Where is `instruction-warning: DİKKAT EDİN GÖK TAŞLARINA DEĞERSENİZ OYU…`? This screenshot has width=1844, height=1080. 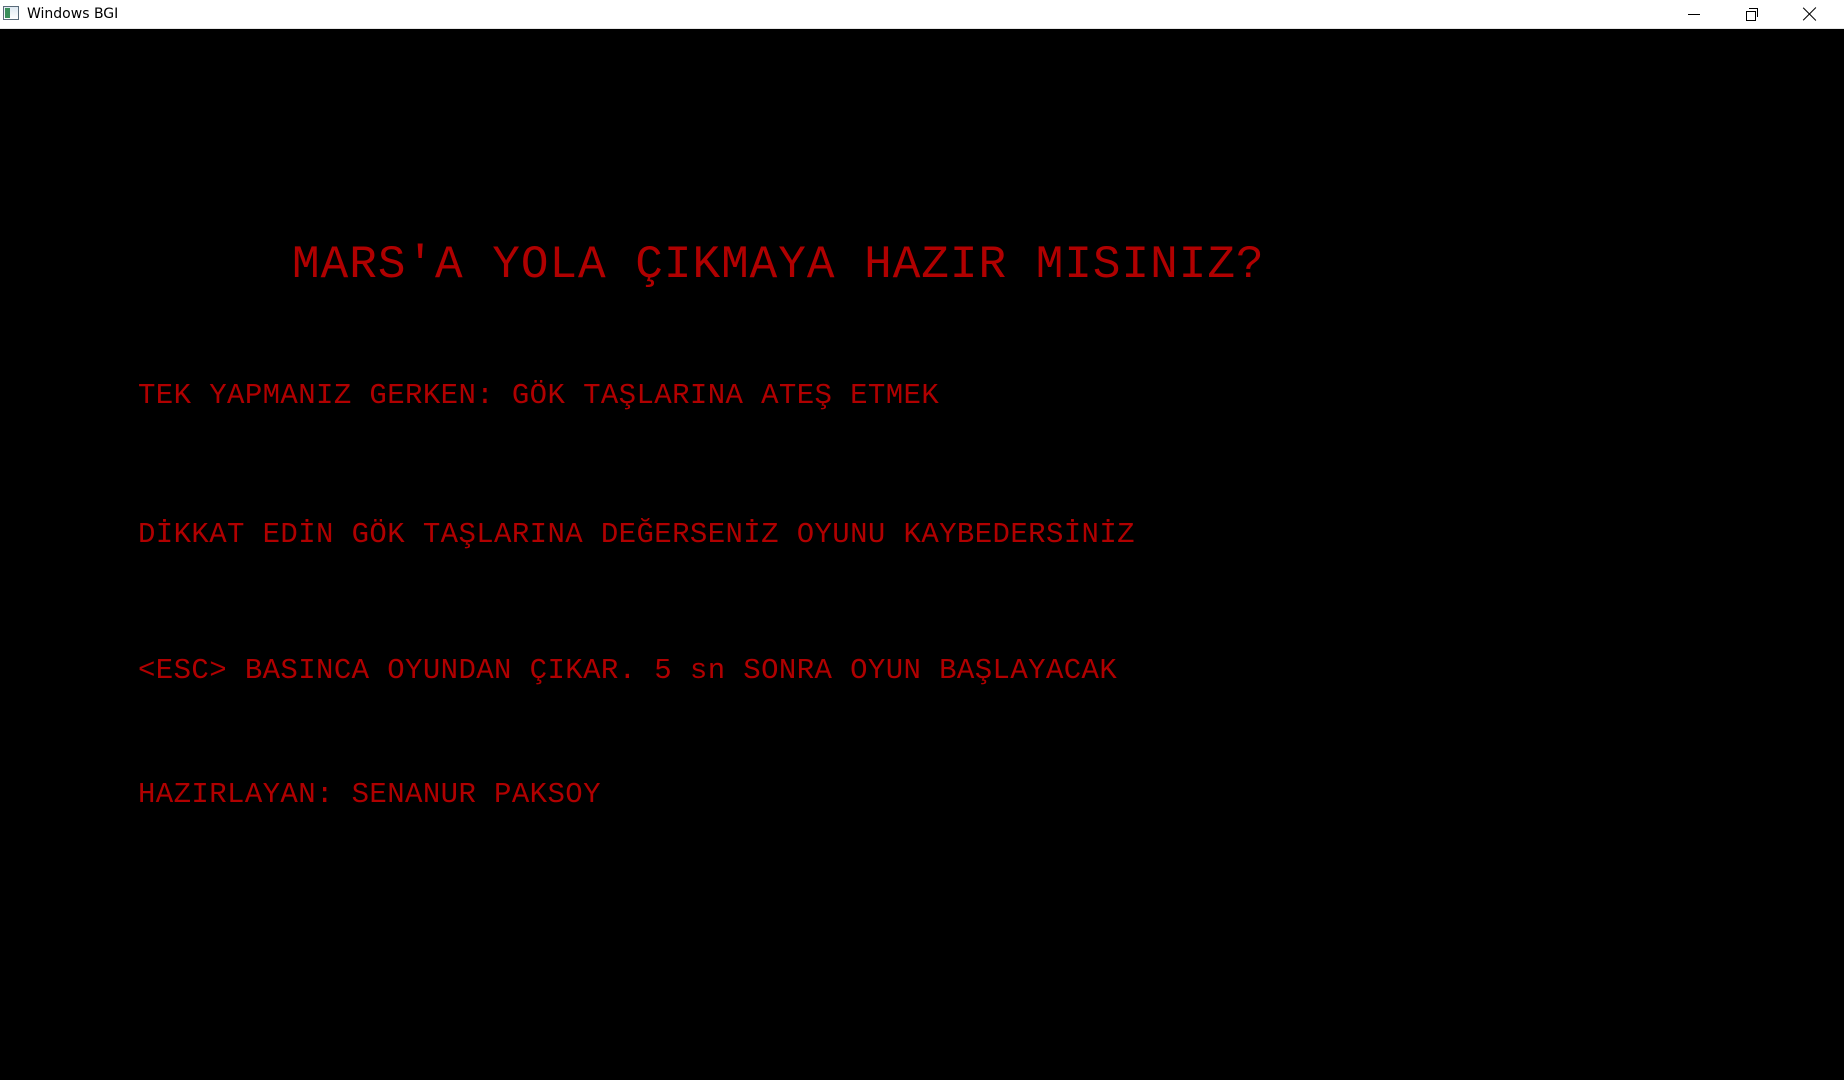 instruction-warning: DİKKAT EDİN GÖK TAŞLARINA DEĞERSENİZ OYU… is located at coordinates (636, 534).